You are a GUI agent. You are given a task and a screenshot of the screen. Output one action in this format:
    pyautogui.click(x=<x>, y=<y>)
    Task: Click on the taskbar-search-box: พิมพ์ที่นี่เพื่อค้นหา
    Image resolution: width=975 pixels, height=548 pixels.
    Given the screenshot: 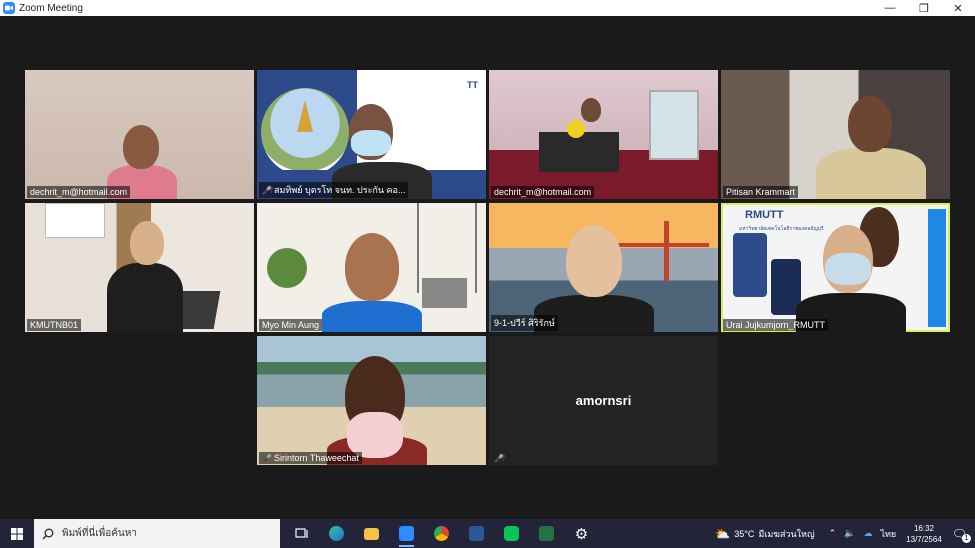 What is the action you would take?
    pyautogui.click(x=157, y=533)
    